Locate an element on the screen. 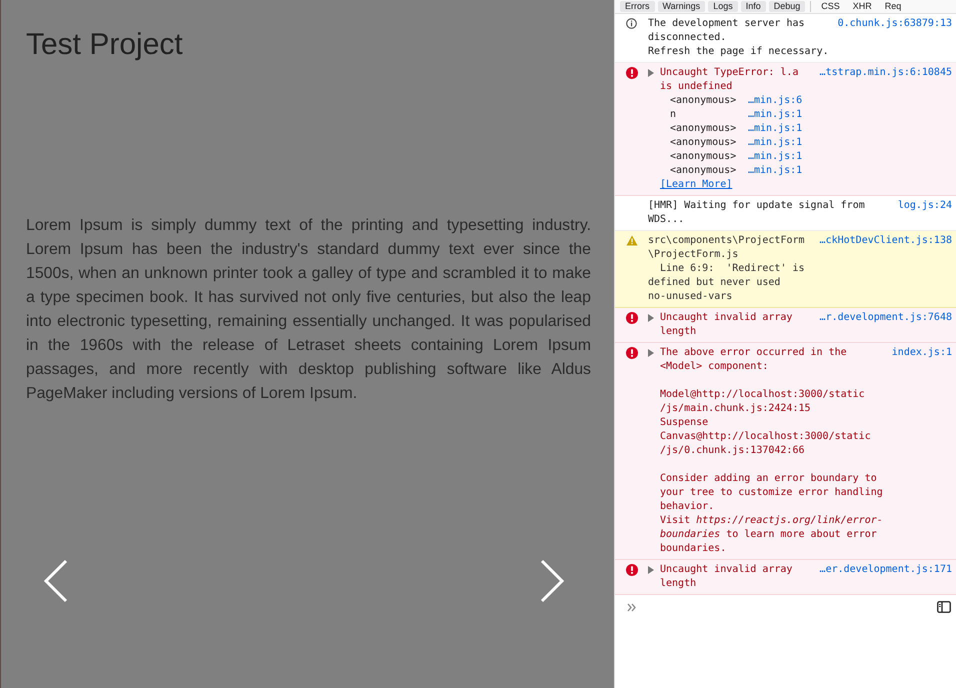 The height and width of the screenshot is (688, 956). filter-button: Warnings is located at coordinates (682, 6).